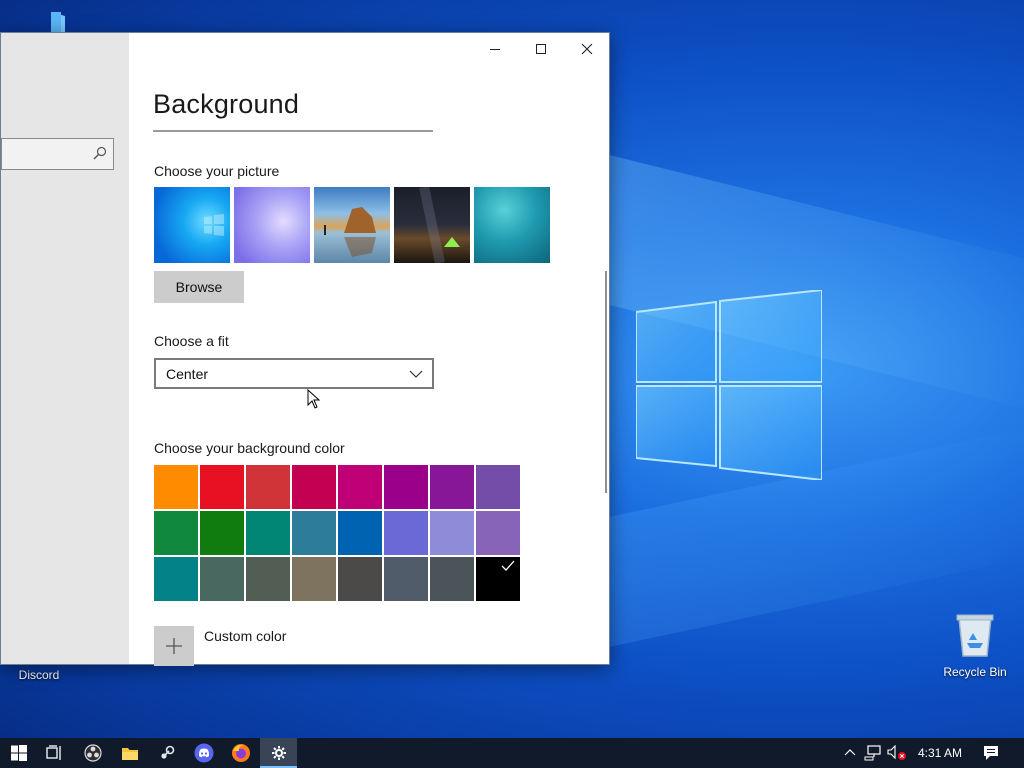 The height and width of the screenshot is (768, 1024). I want to click on action-center-button, so click(991, 753).